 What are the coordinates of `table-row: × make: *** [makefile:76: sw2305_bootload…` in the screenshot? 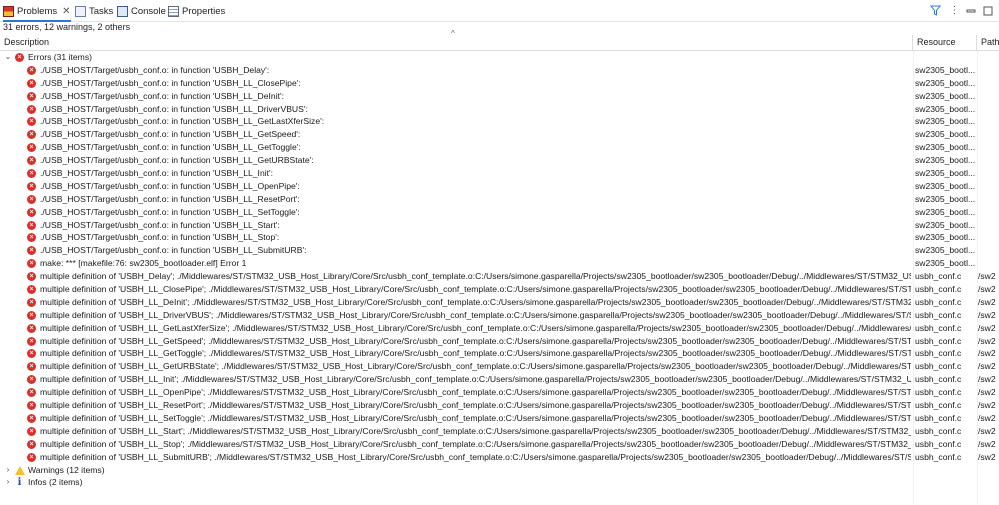 It's located at (499, 263).